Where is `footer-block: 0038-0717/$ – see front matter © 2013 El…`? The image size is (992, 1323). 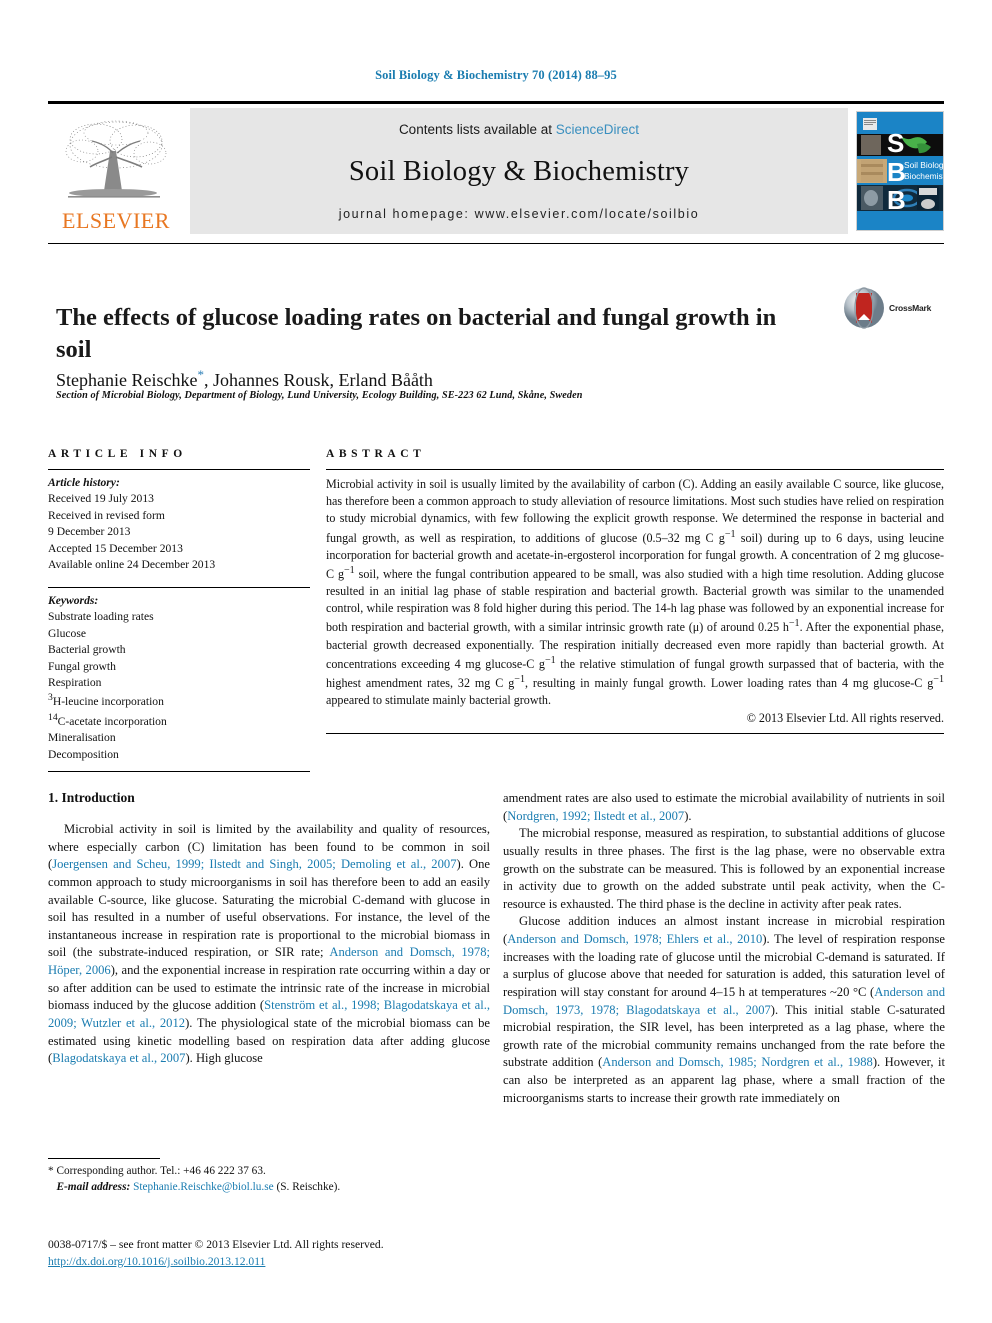 footer-block: 0038-0717/$ – see front matter © 2013 El… is located at coordinates (348, 1254).